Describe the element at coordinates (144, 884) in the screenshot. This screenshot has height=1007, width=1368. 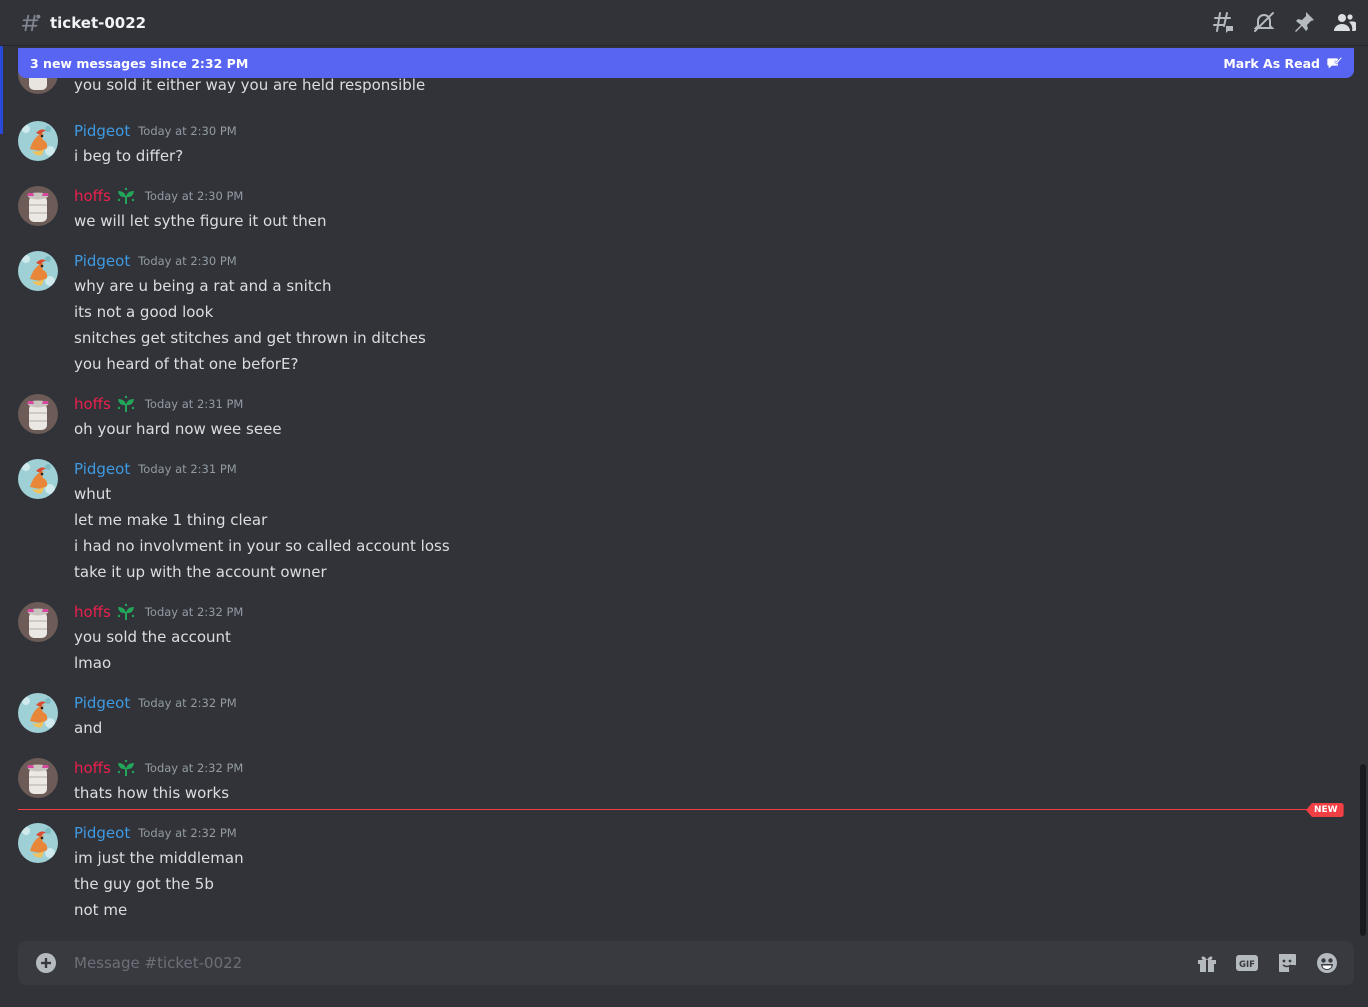
I see `message-text: the guy got the 5b` at that location.